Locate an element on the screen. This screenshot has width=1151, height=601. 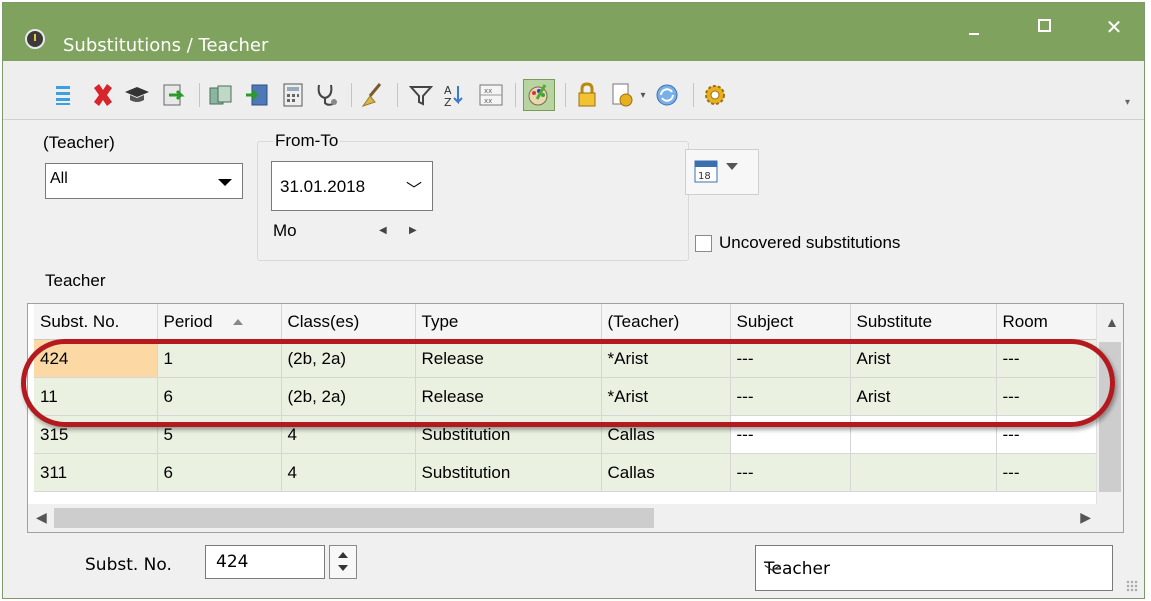
table-cell: 315 is located at coordinates (96, 434).